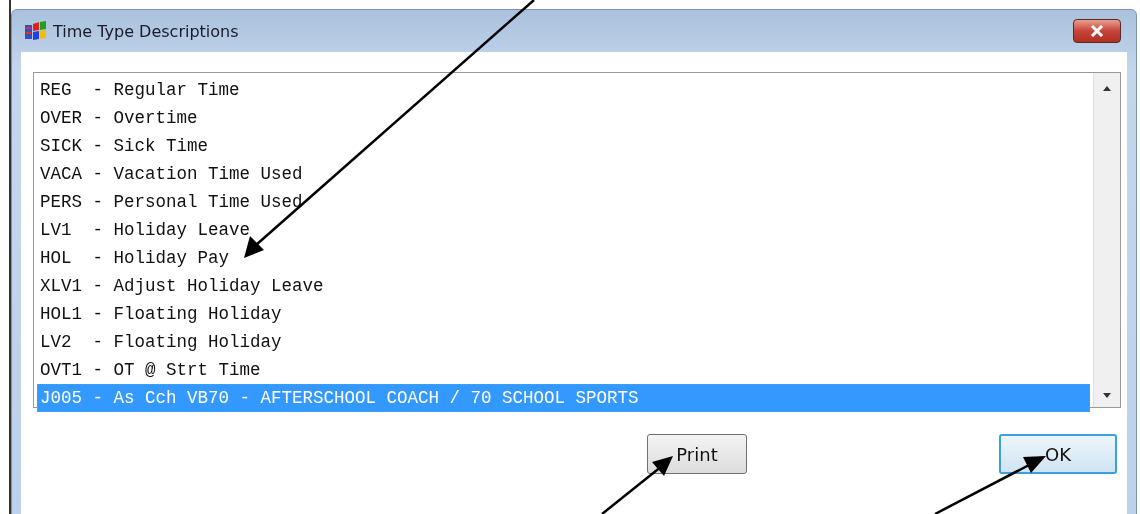  I want to click on scrollbar, so click(1106, 240).